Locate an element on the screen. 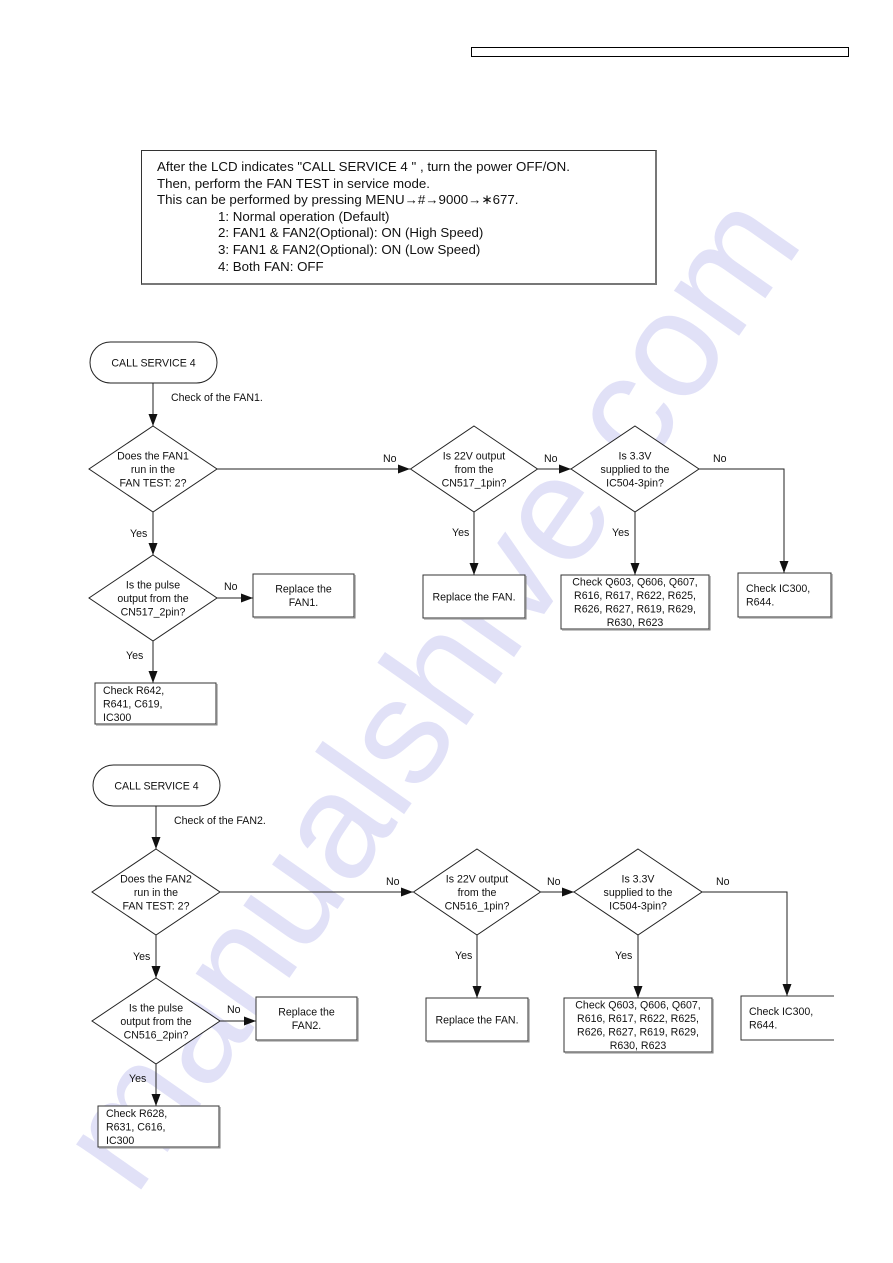 Image resolution: width=893 pixels, height=1263 pixels. decision-pulse-output-text-line: CN516_2pin? is located at coordinates (156, 1035).